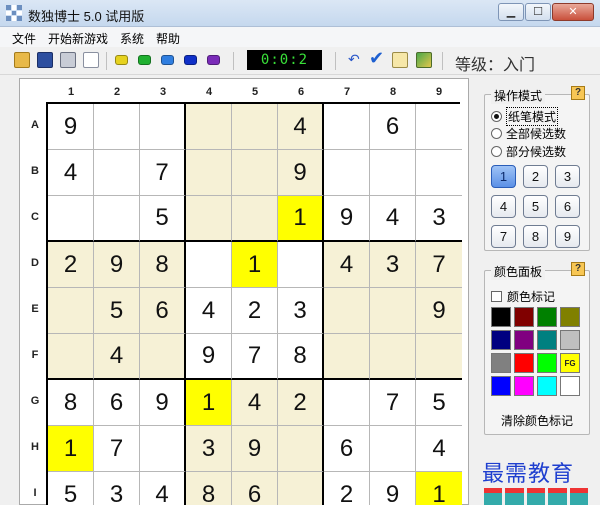 The width and height of the screenshot is (600, 505). Describe the element at coordinates (91, 60) in the screenshot. I see `new-document-icon` at that location.